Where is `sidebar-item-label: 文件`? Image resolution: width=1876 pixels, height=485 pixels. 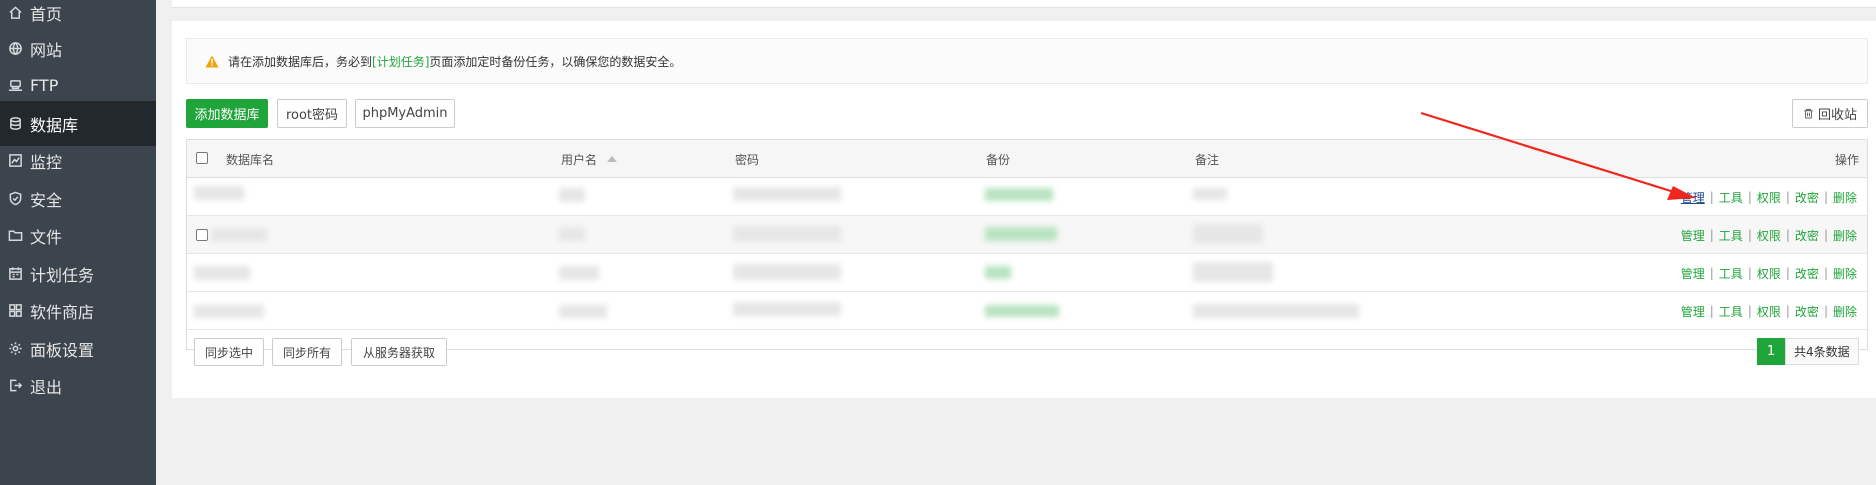 sidebar-item-label: 文件 is located at coordinates (46, 237).